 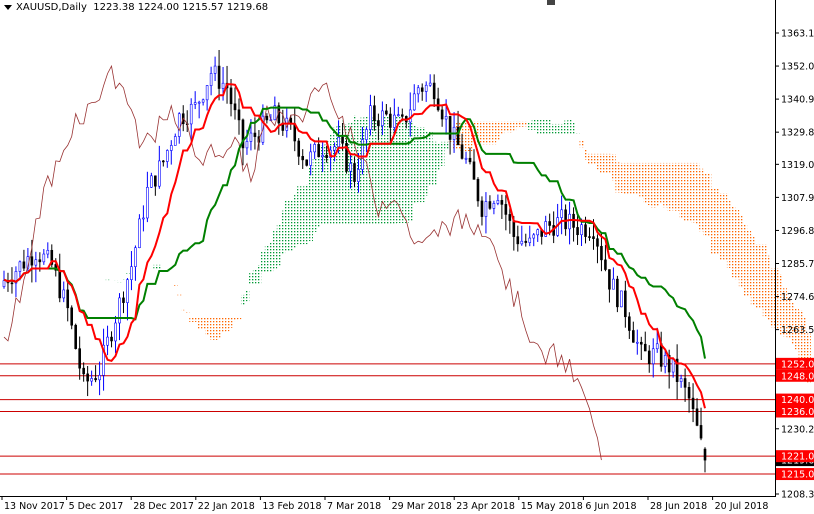 What do you see at coordinates (797, 231) in the screenshot?
I see `y-tick-label: 1296.80` at bounding box center [797, 231].